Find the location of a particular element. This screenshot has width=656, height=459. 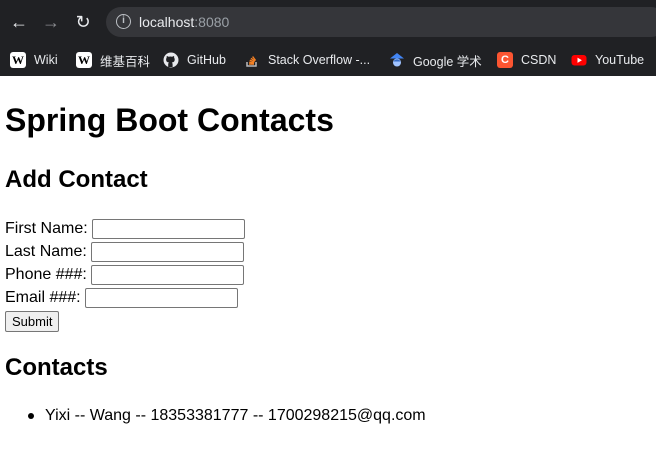

bookmark-youtube: YouTube is located at coordinates (607, 60).